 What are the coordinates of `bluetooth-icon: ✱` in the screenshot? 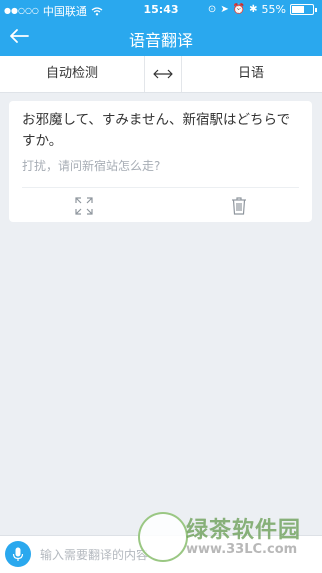 It's located at (253, 9).